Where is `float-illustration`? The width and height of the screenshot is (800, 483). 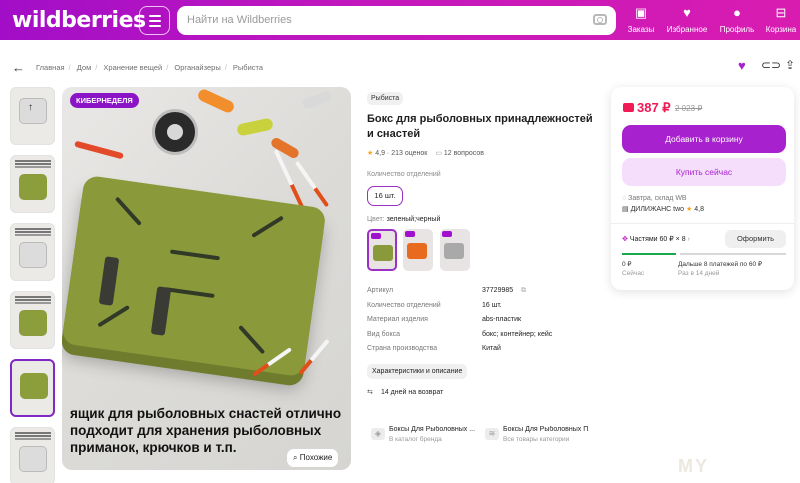 float-illustration is located at coordinates (289, 179).